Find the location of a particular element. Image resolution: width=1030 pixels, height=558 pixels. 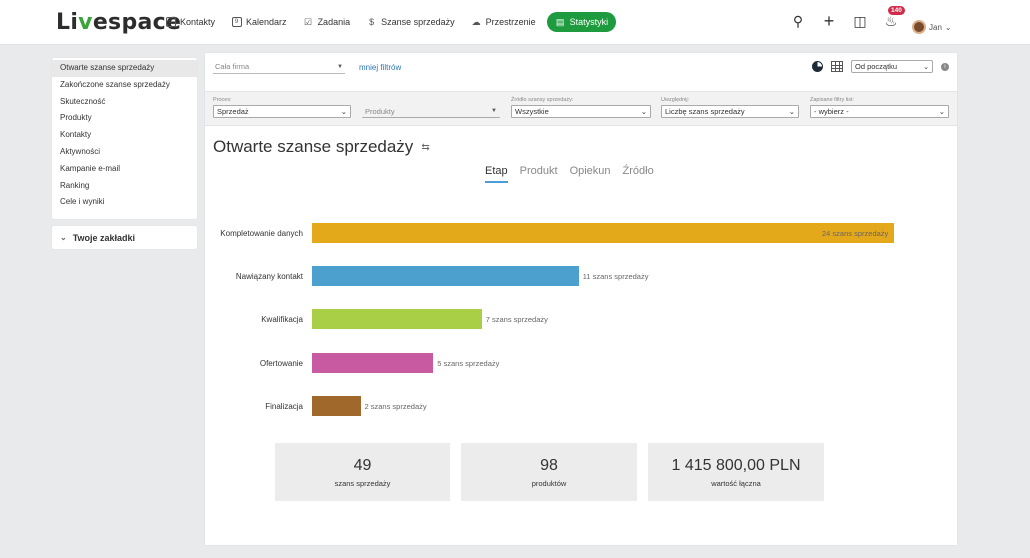

tab-zrodlo: Źródło is located at coordinates (638, 174).